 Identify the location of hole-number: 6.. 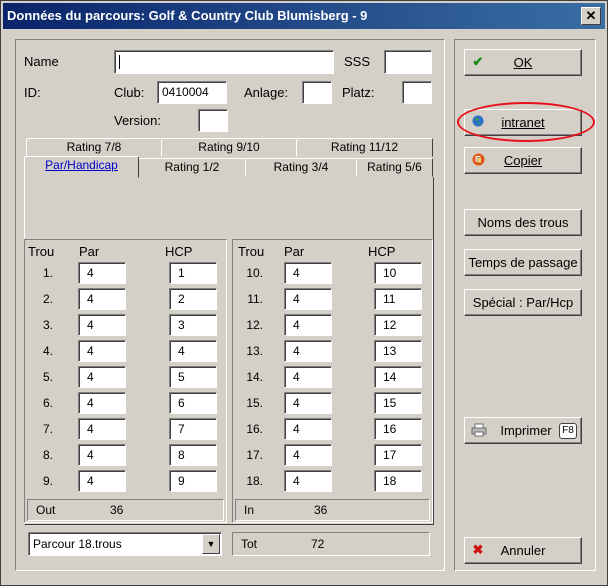
(47, 403).